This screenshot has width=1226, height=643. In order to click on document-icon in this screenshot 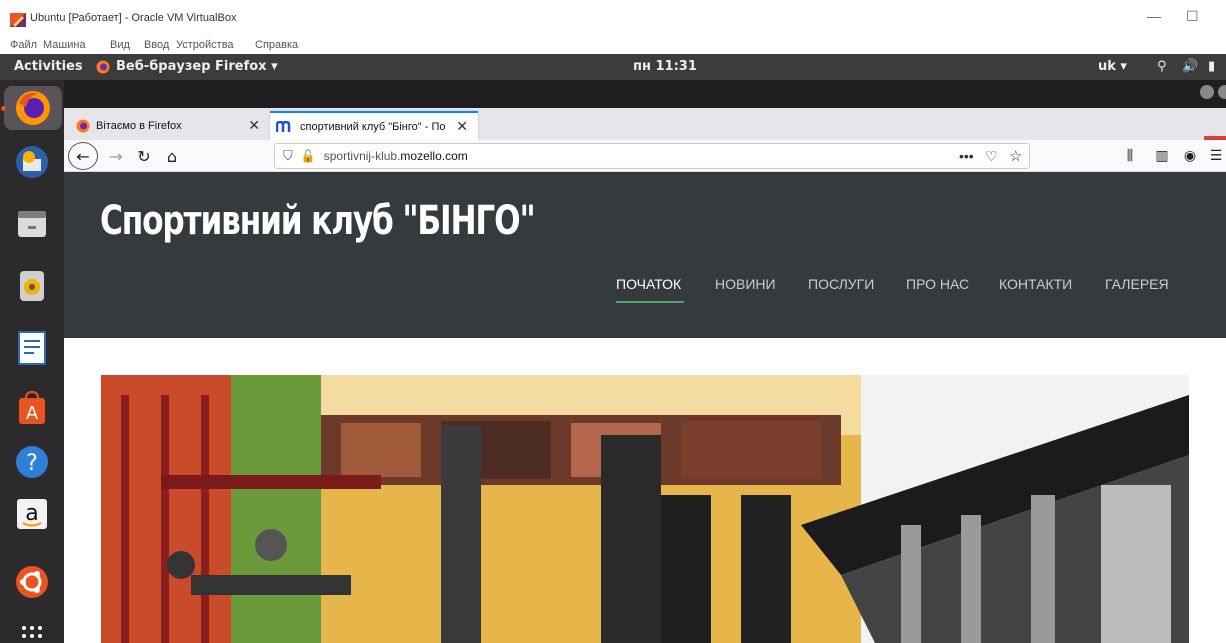, I will do `click(32, 348)`.